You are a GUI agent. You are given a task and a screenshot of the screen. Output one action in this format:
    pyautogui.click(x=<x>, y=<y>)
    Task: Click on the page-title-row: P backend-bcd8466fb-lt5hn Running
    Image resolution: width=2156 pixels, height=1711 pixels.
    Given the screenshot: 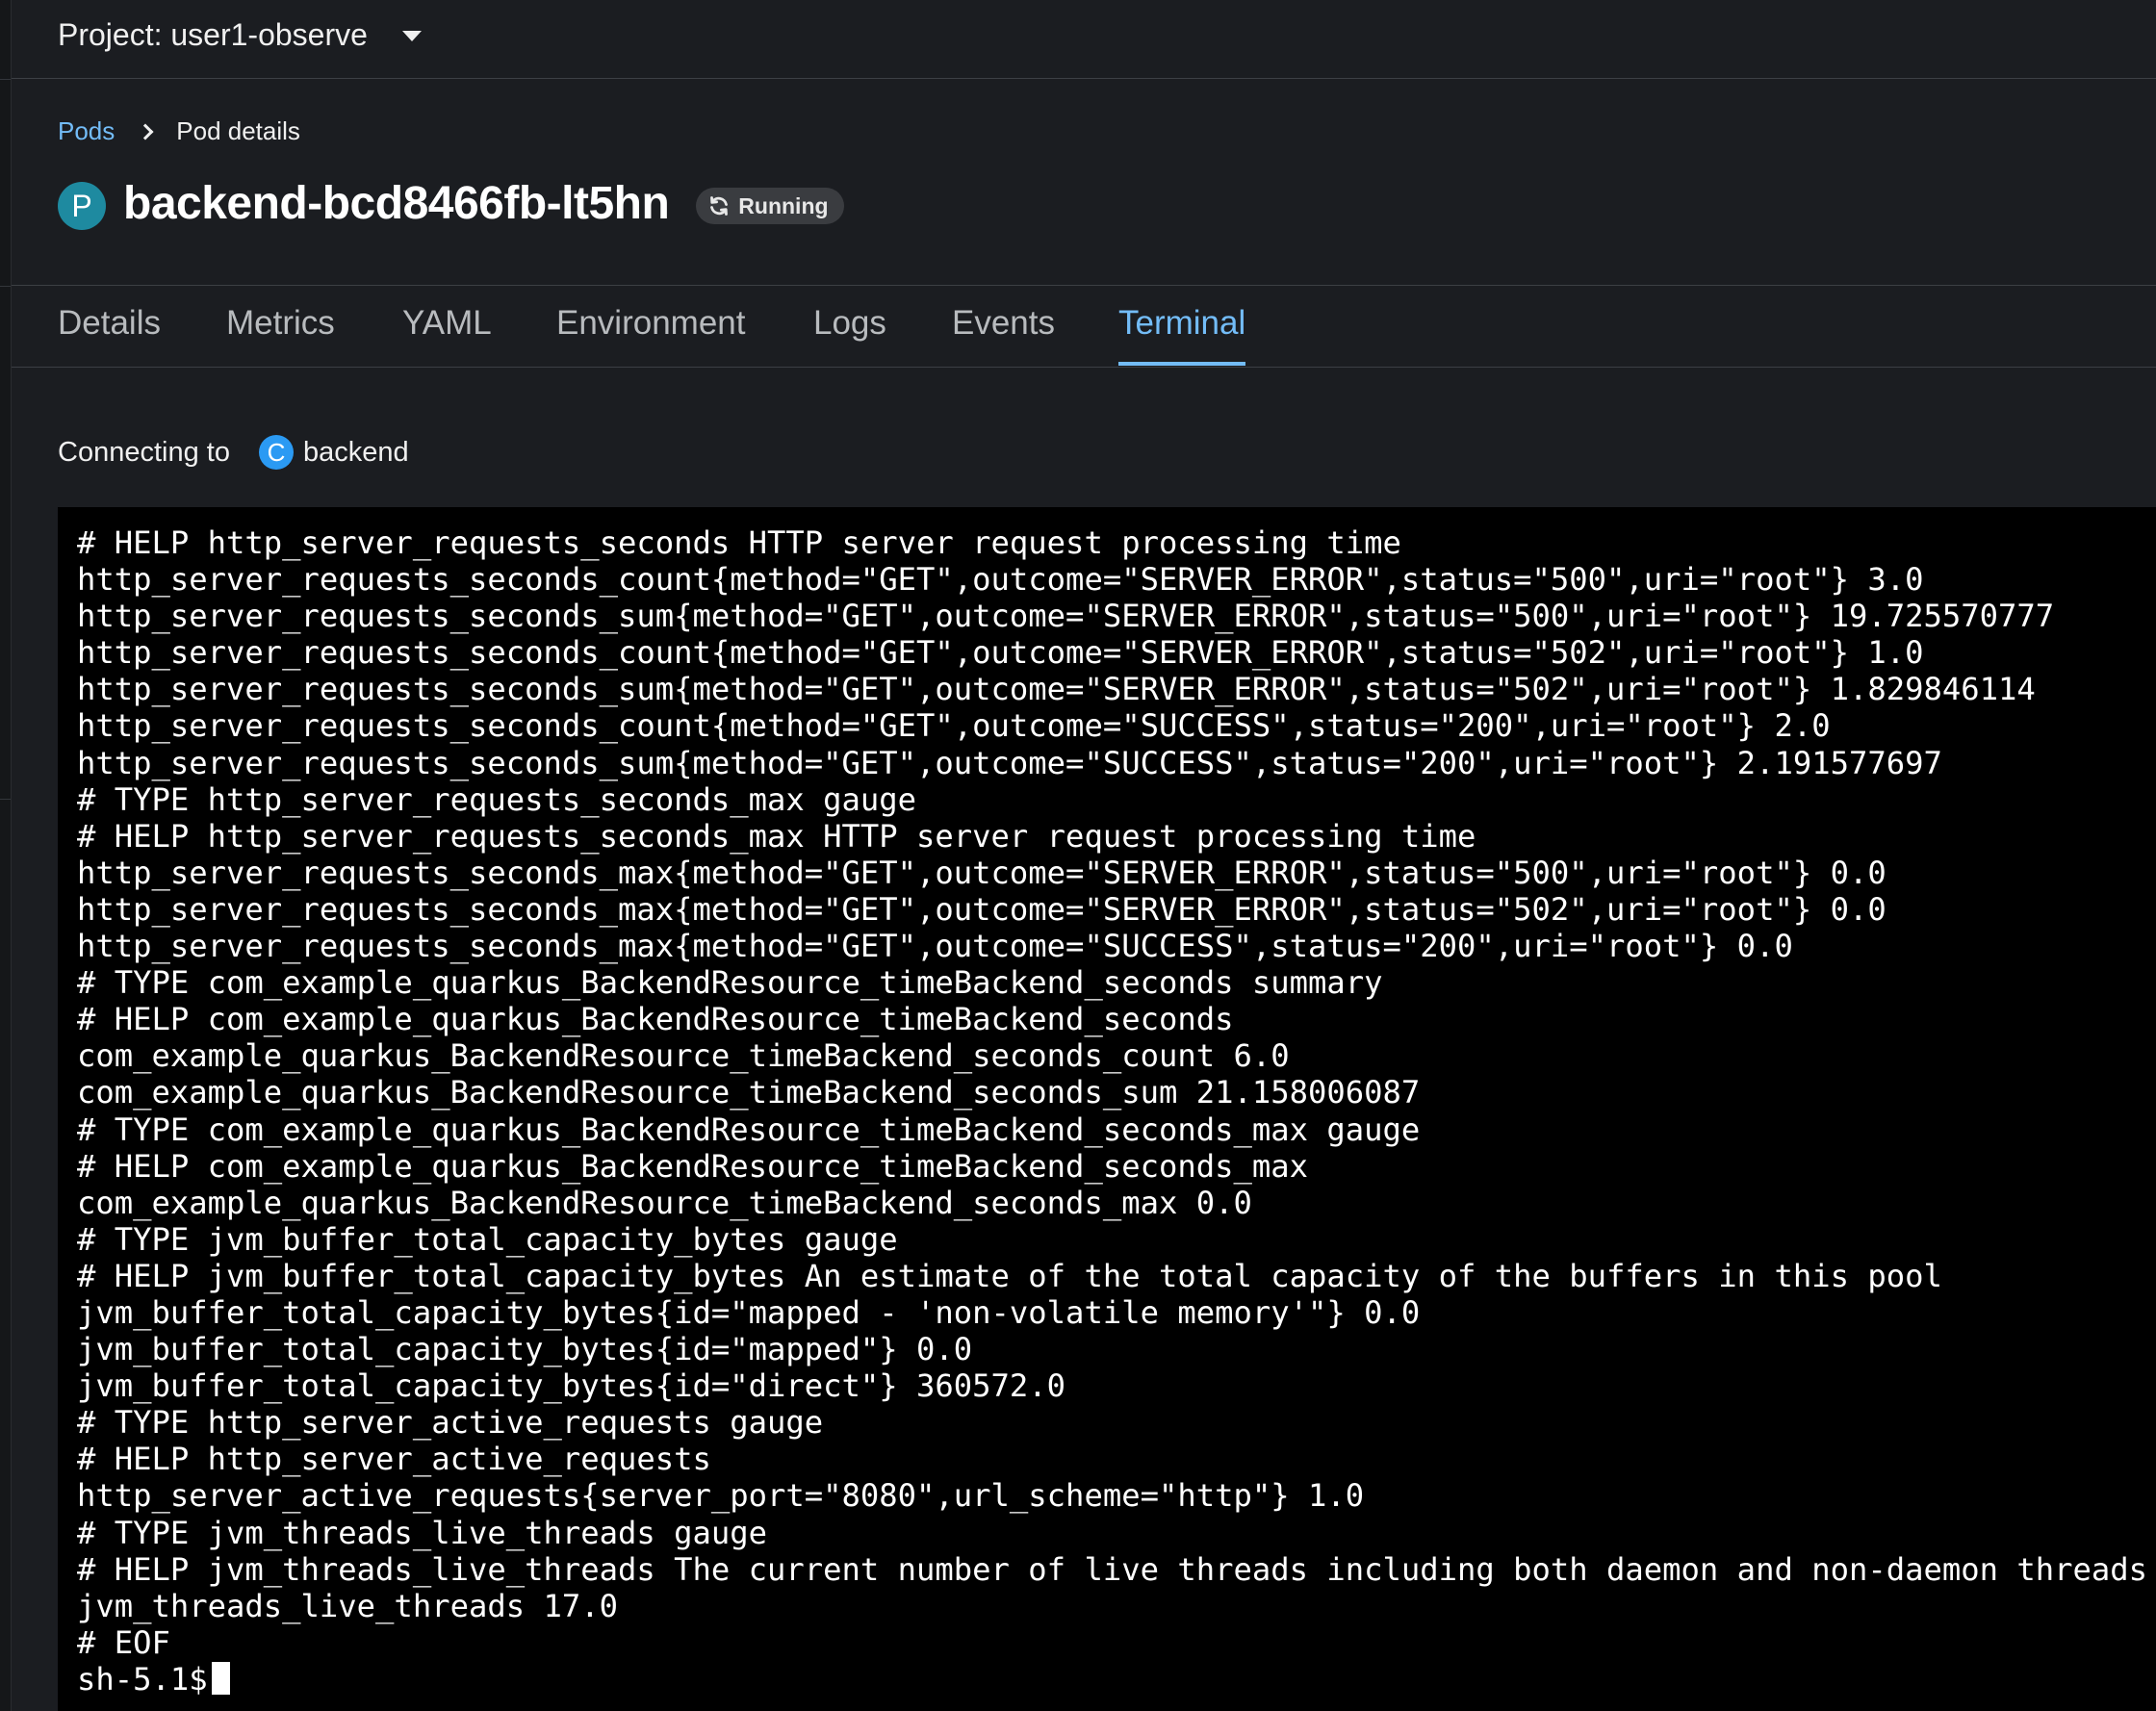 What is the action you would take?
    pyautogui.click(x=451, y=203)
    